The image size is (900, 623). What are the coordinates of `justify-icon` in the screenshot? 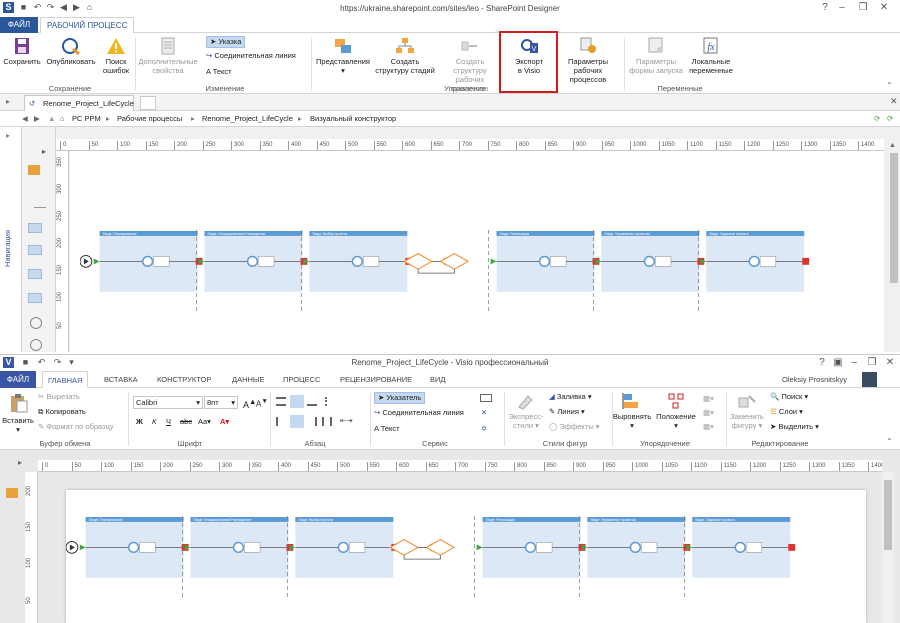 It's located at (327, 421).